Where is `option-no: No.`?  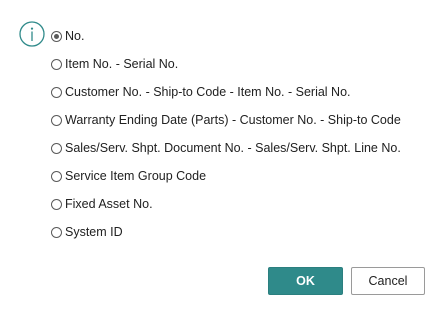 option-no: No. is located at coordinates (226, 36).